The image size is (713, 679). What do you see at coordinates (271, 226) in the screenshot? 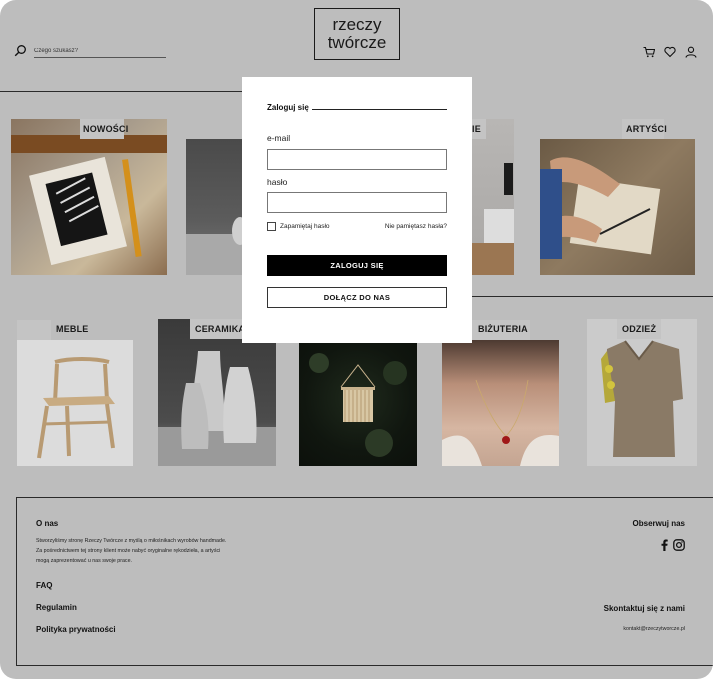
I see `remember-checkbox` at bounding box center [271, 226].